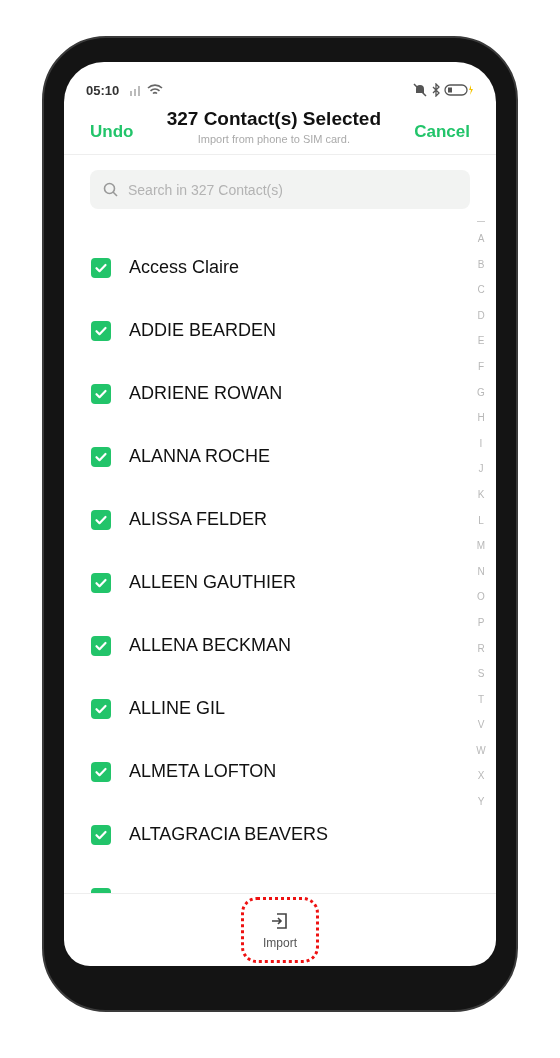 This screenshot has width=560, height=1058. I want to click on index-letter: F, so click(481, 372).